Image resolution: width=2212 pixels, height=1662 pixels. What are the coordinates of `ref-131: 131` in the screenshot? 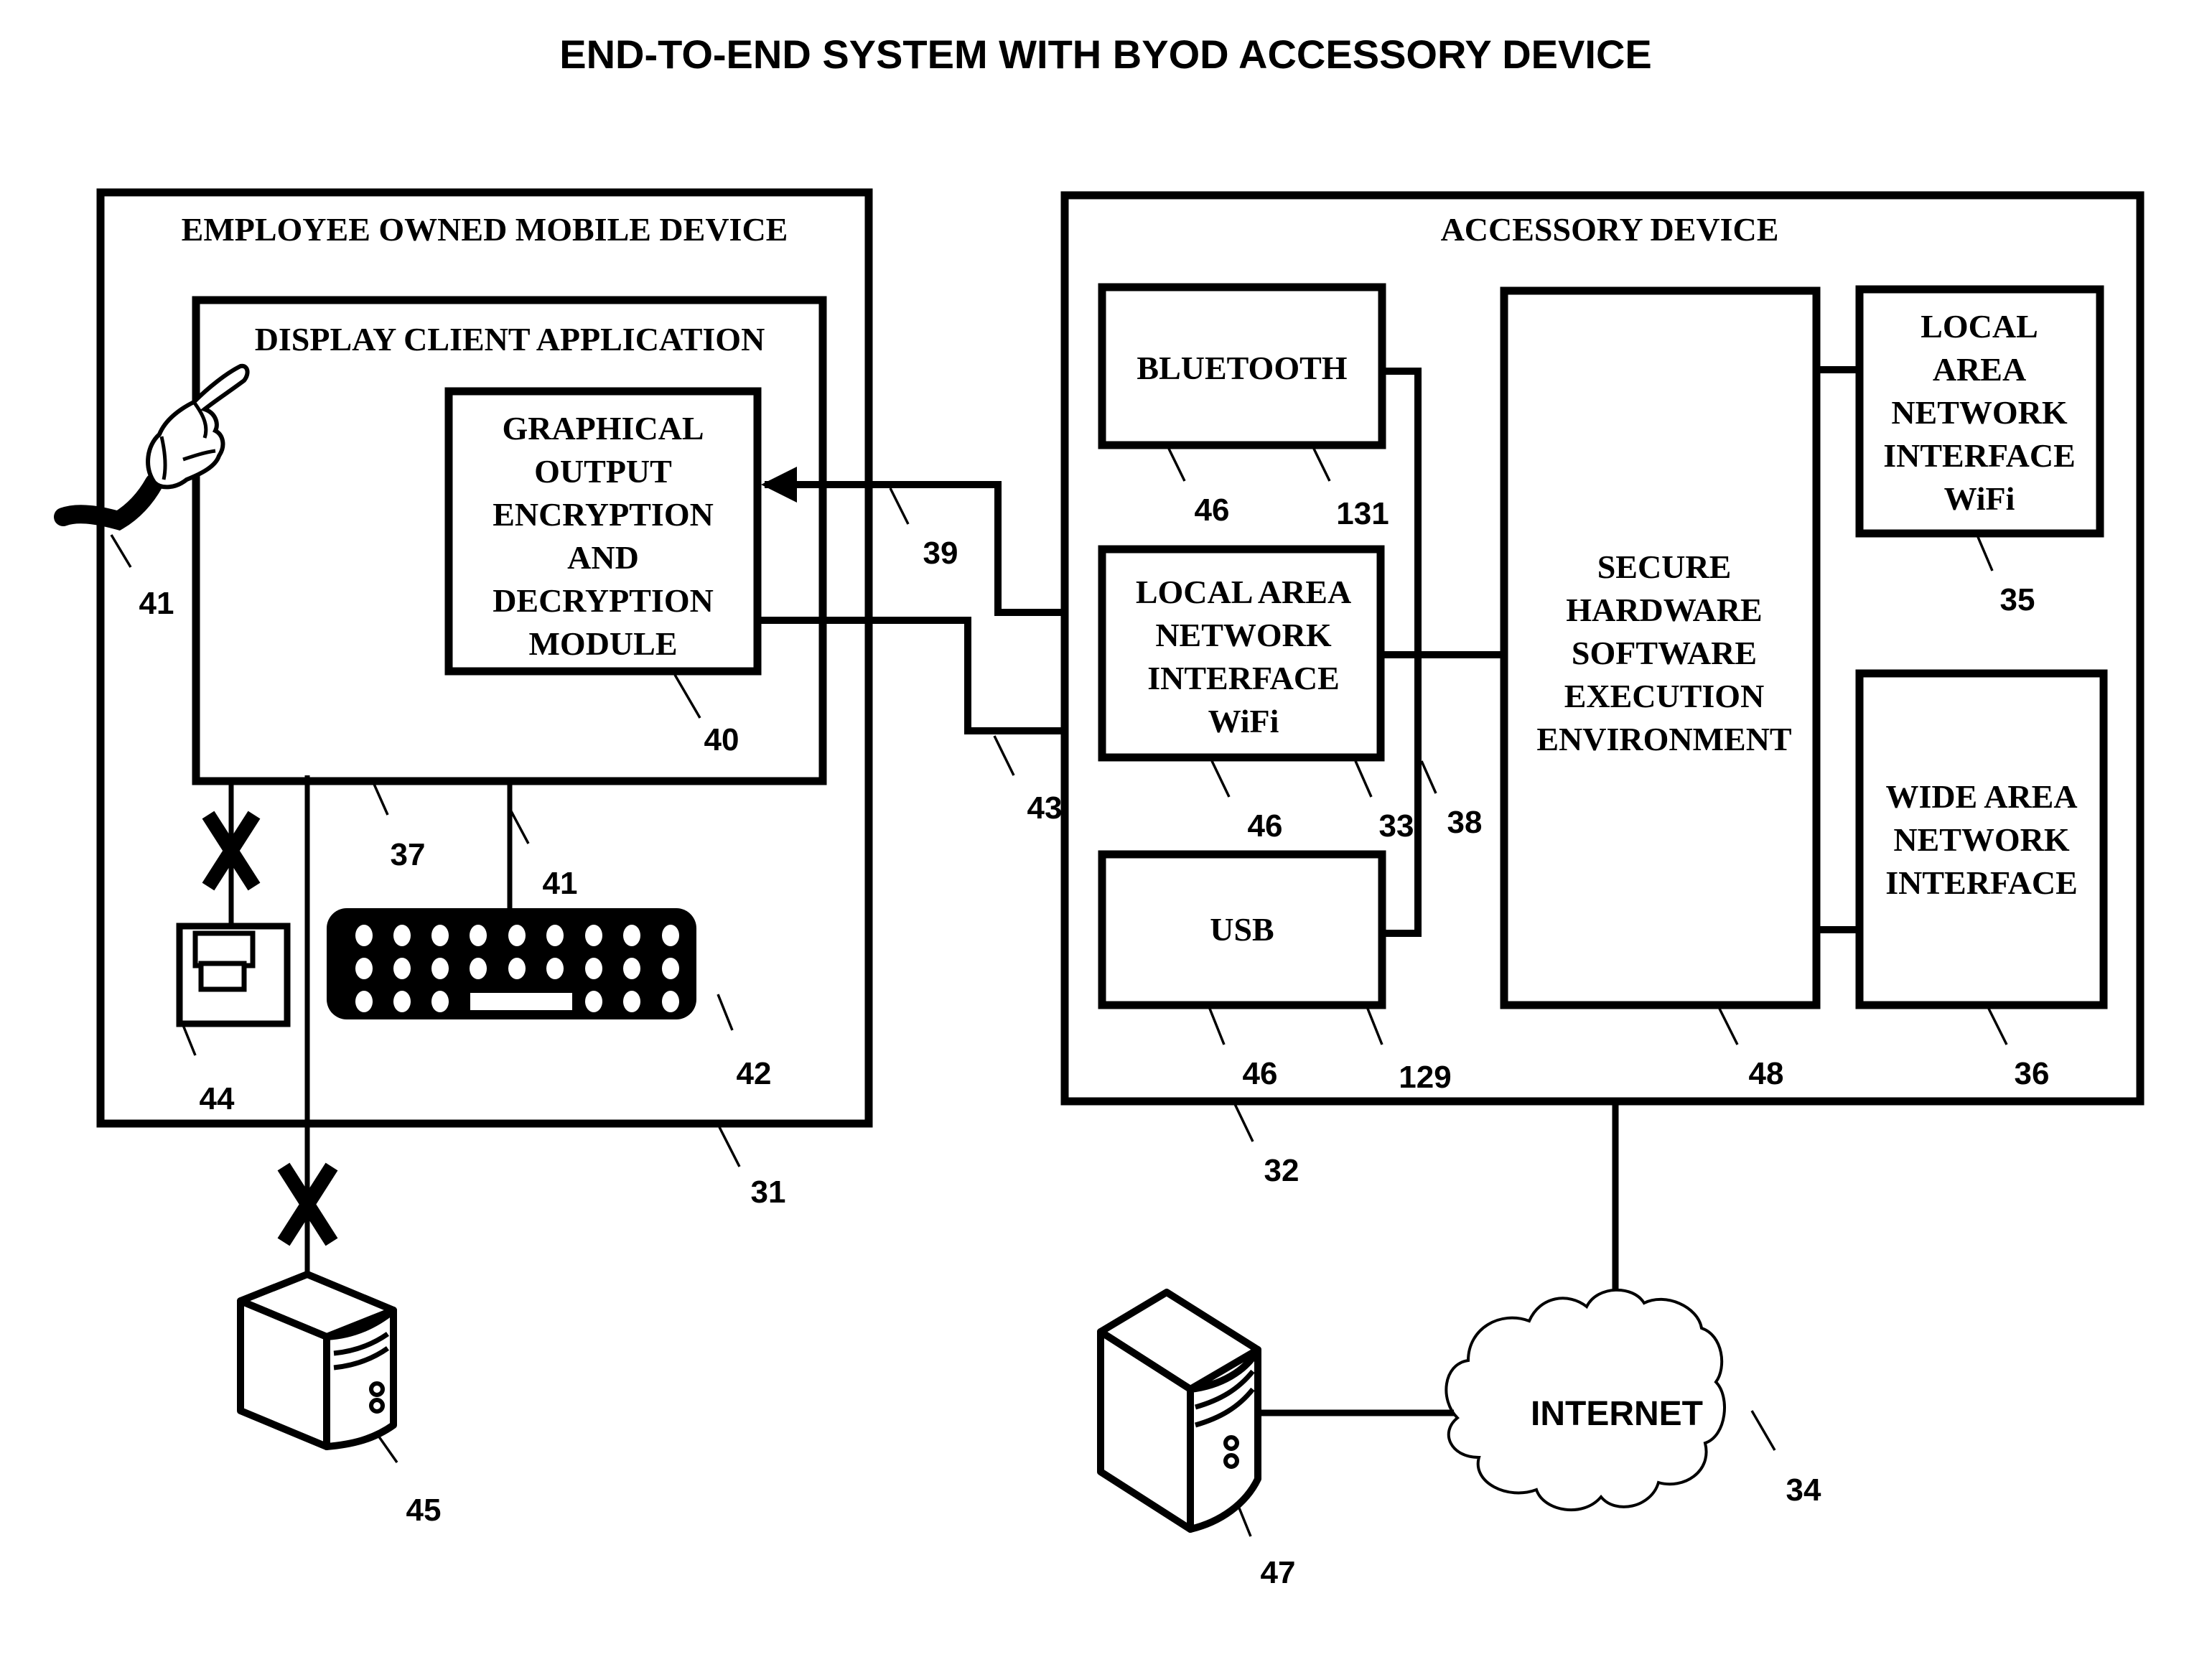 It's located at (1362, 514).